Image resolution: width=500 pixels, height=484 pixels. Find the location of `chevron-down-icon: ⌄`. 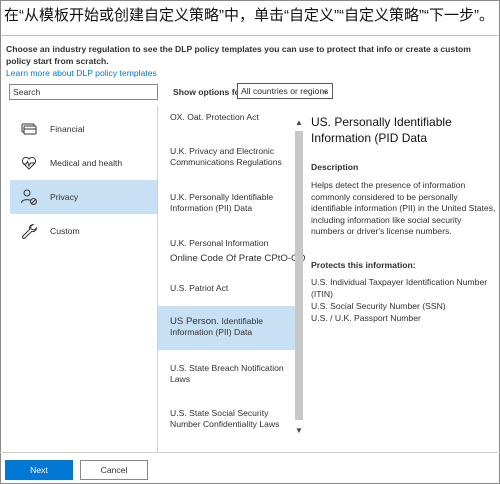

chevron-down-icon: ⌄ is located at coordinates (325, 90).